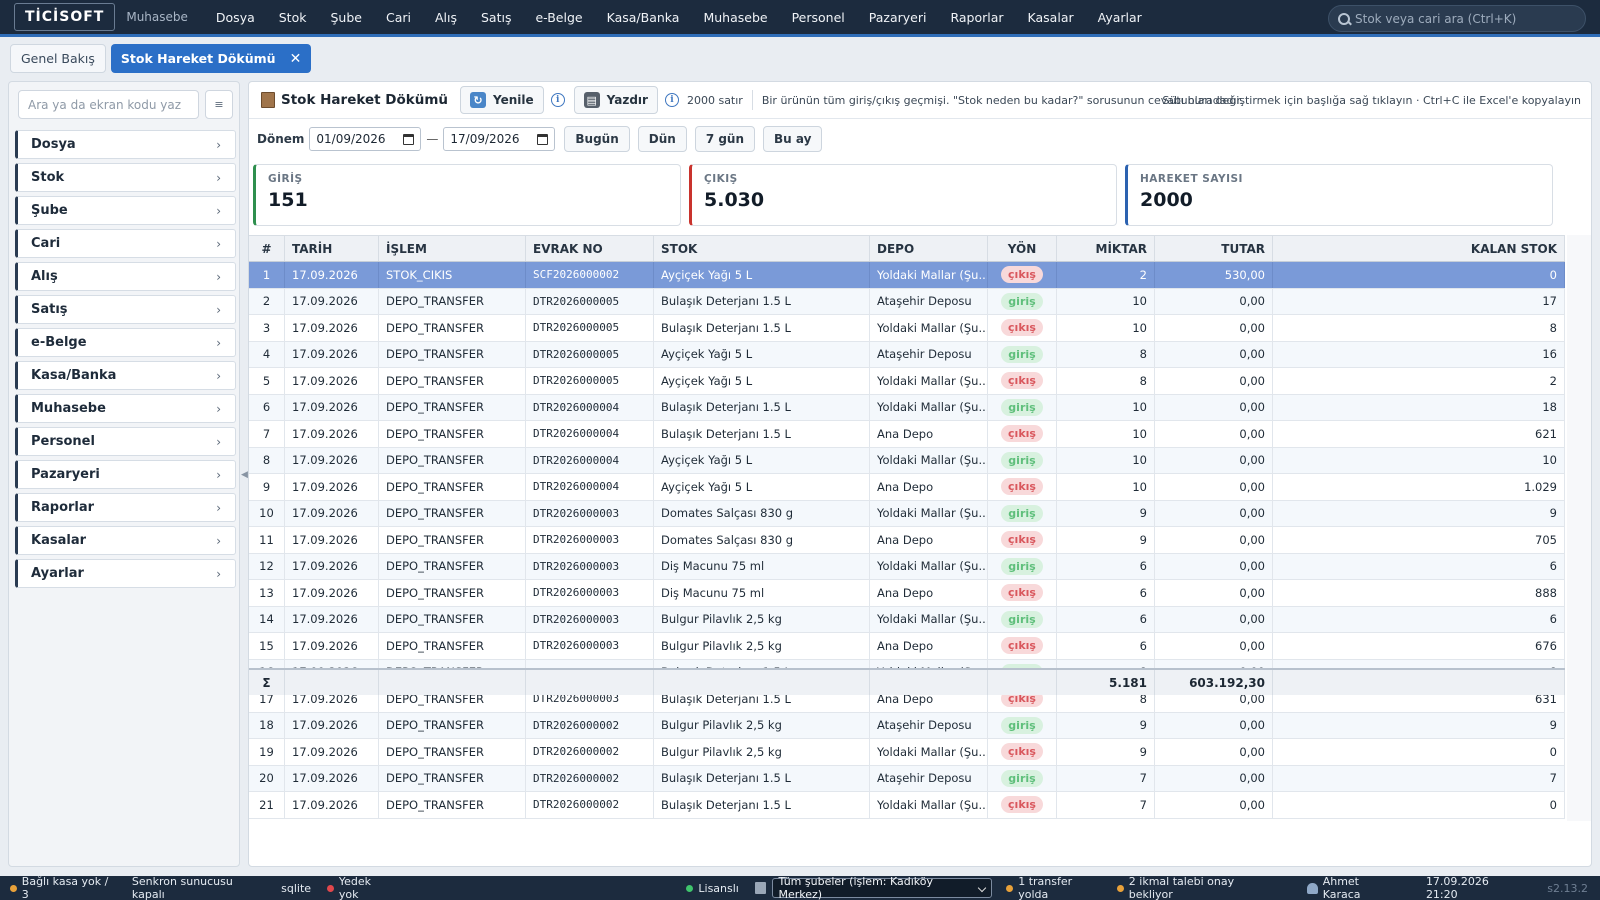  I want to click on menu-item: Kasalar, so click(1051, 17).